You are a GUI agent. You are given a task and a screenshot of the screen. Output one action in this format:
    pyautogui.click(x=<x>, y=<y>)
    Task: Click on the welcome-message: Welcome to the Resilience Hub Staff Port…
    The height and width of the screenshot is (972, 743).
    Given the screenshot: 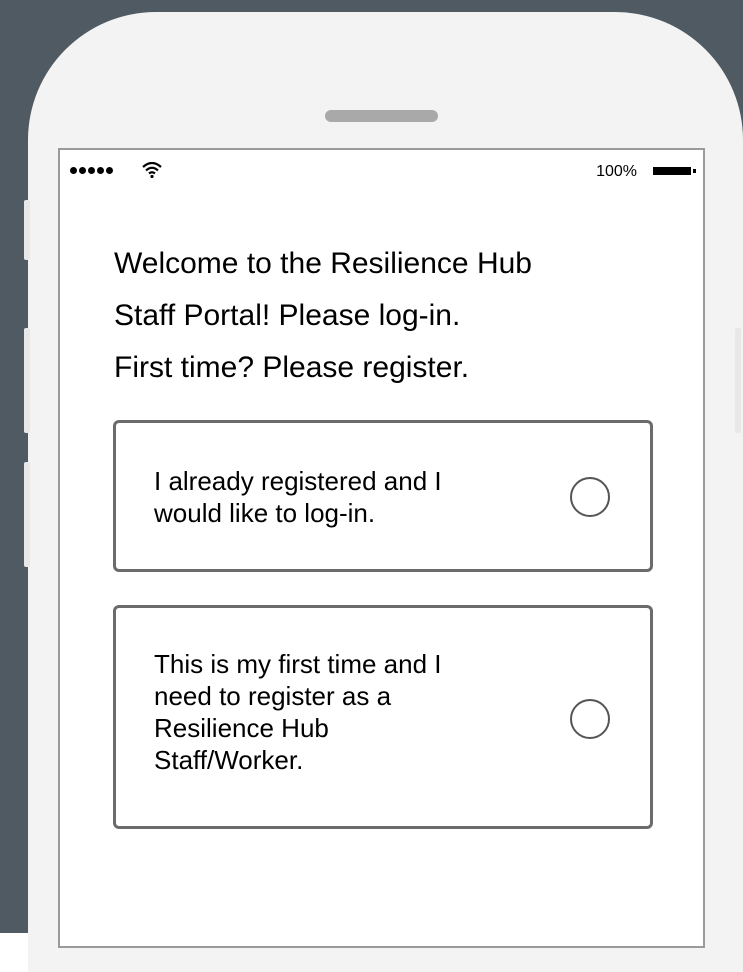 What is the action you would take?
    pyautogui.click(x=374, y=316)
    